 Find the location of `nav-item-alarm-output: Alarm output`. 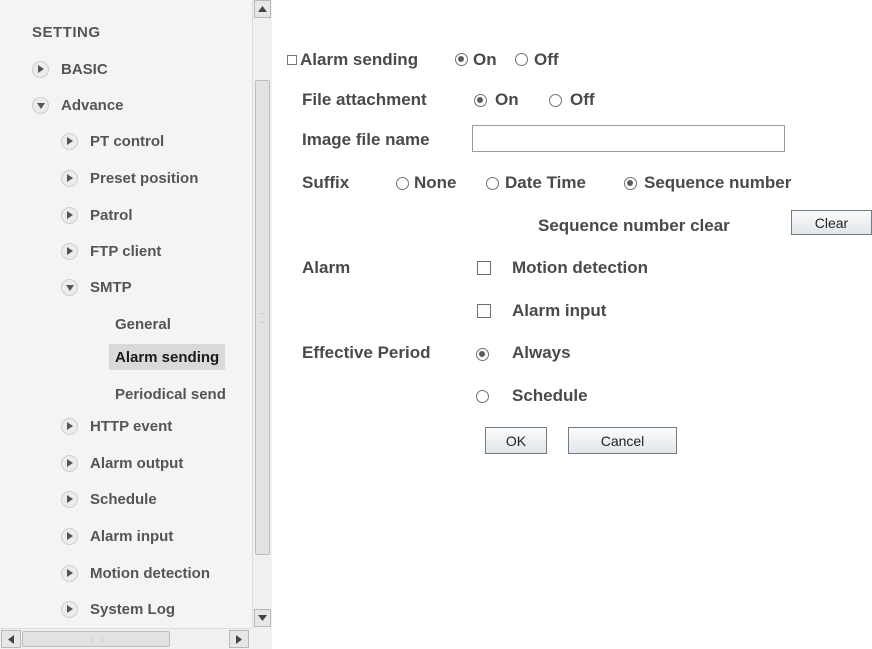

nav-item-alarm-output: Alarm output is located at coordinates (122, 463).